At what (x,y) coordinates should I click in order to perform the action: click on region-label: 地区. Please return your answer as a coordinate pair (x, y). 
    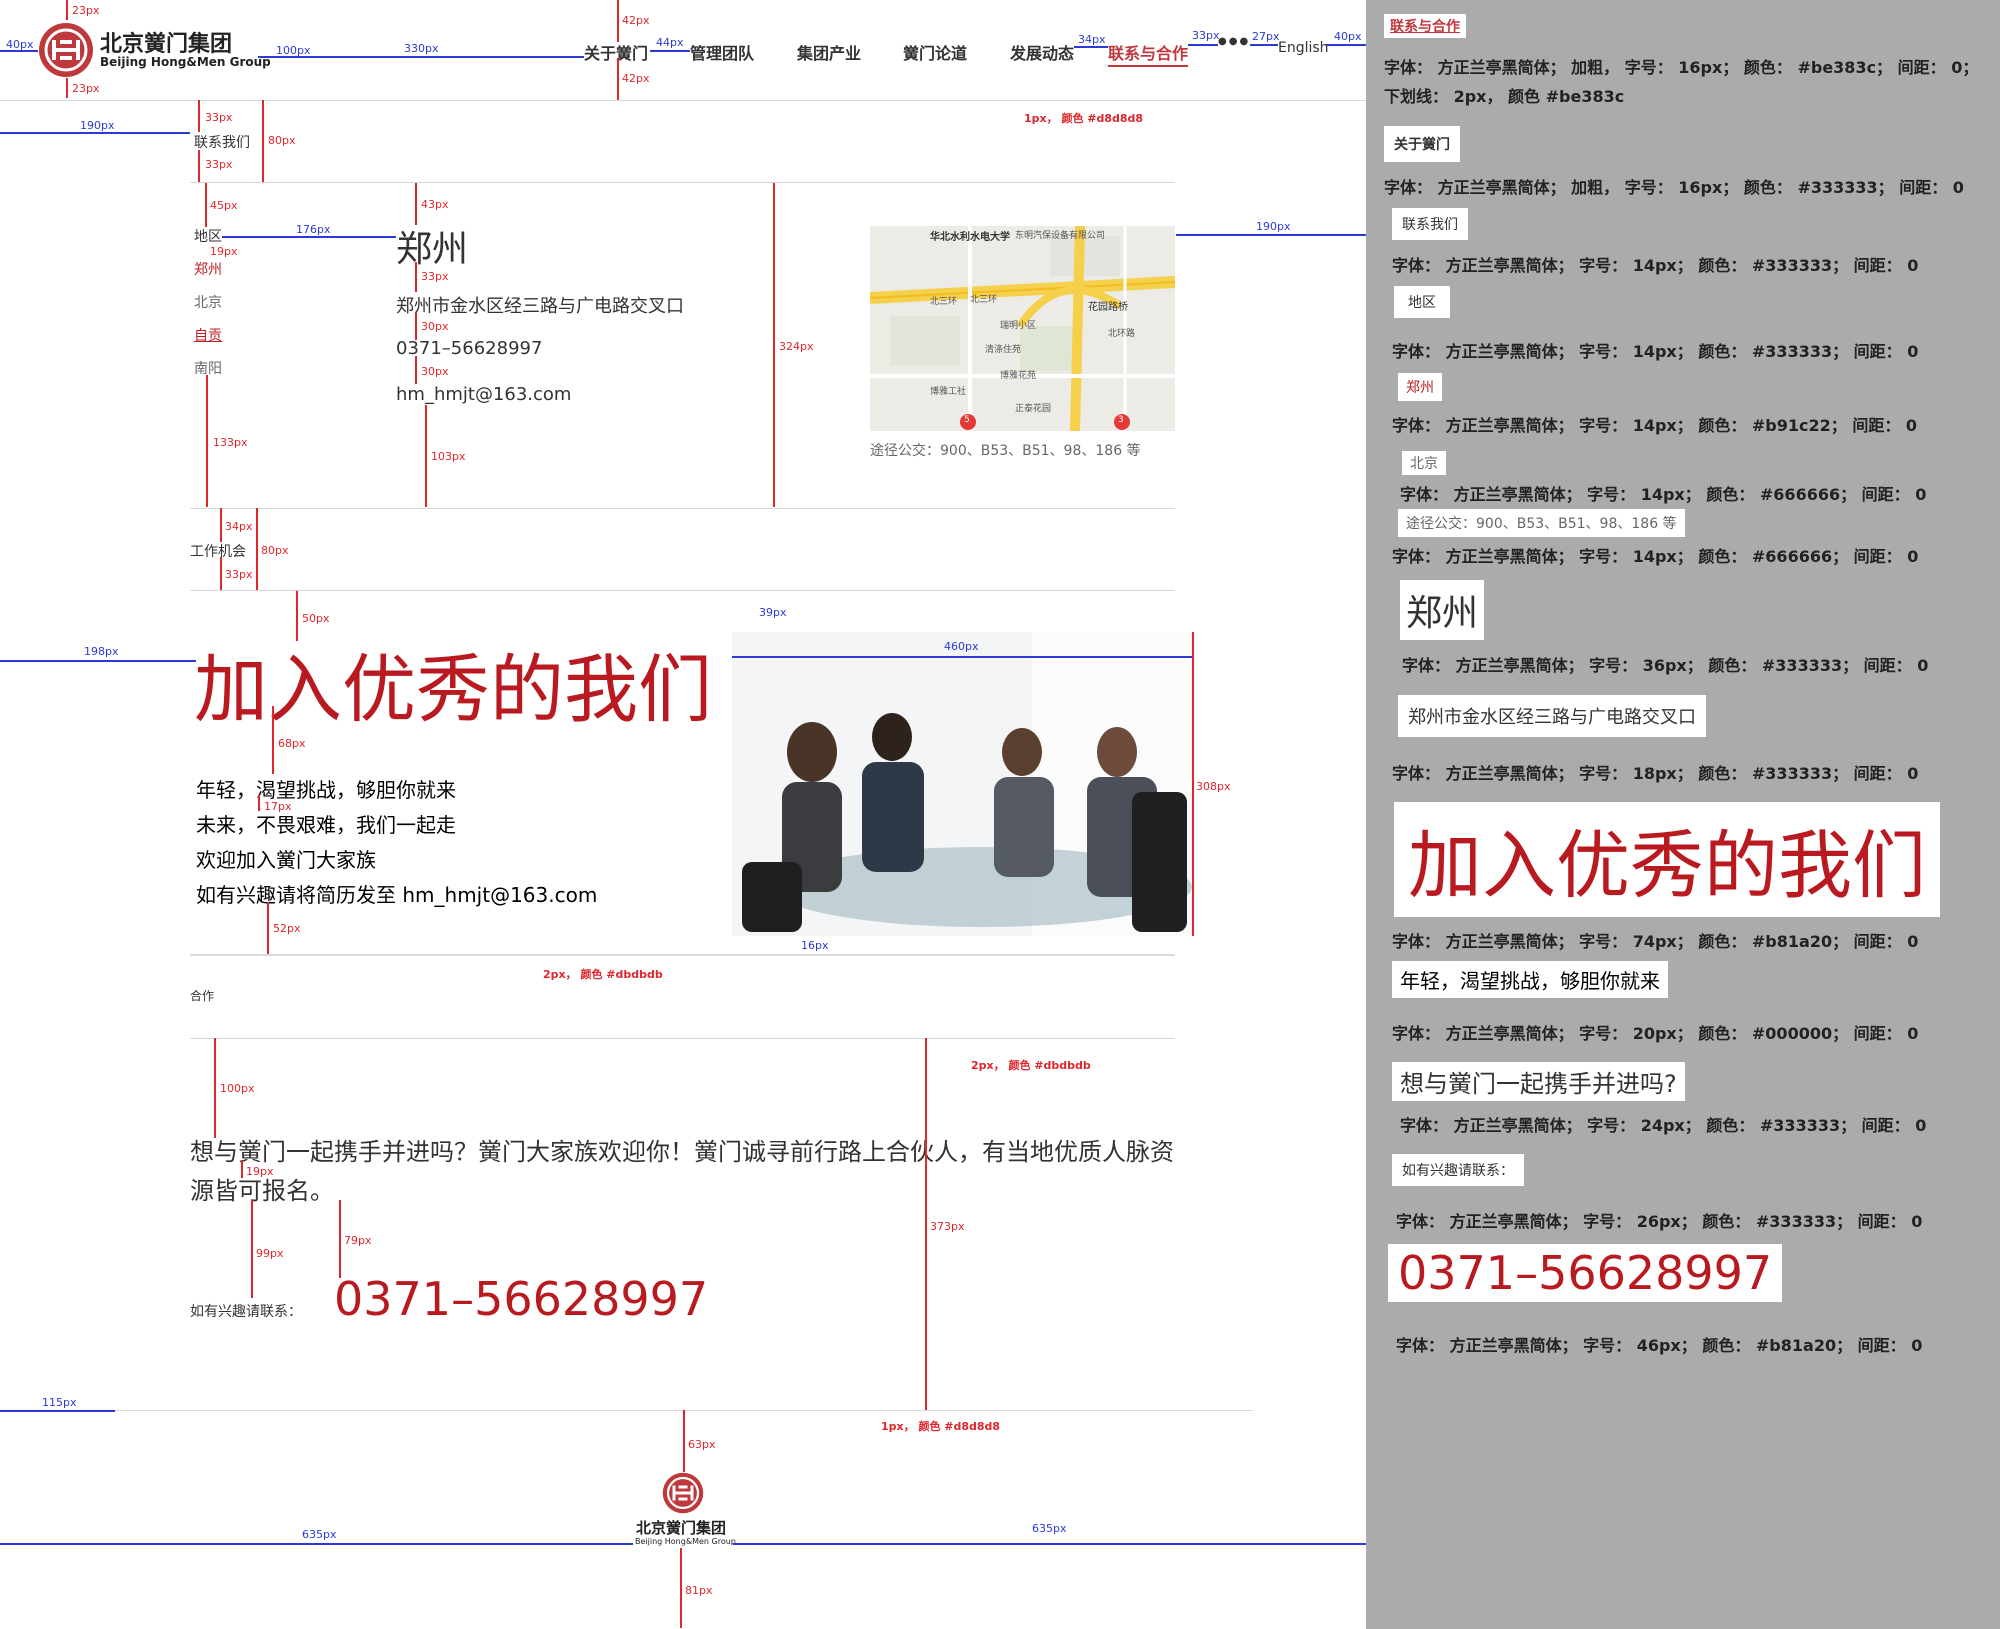
    Looking at the image, I should click on (208, 237).